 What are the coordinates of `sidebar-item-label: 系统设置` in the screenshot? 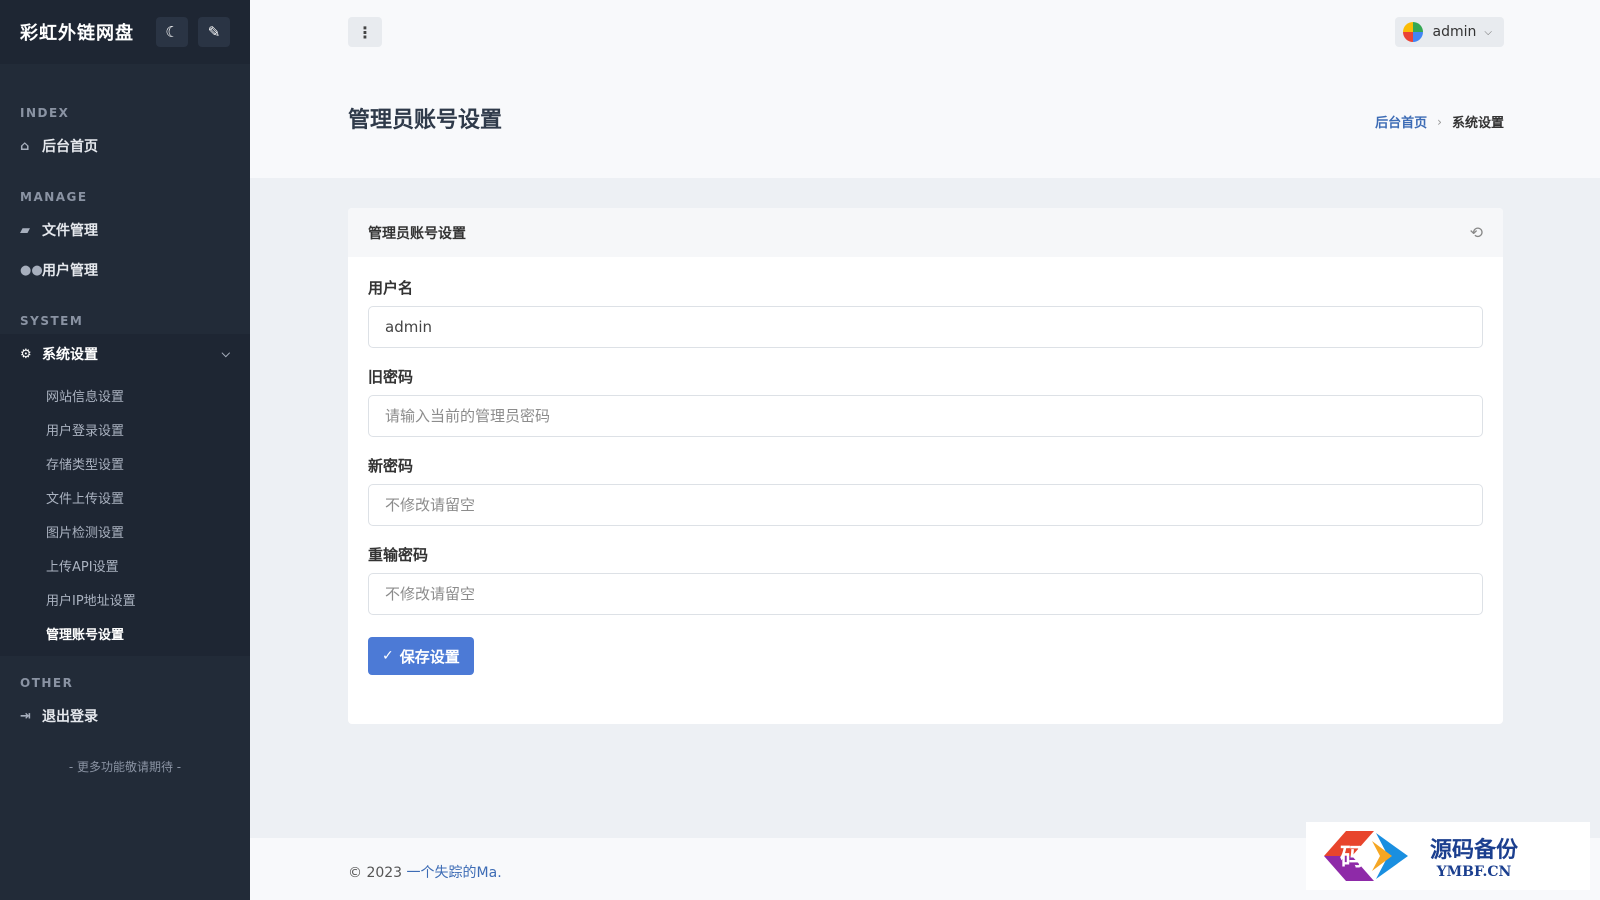 It's located at (70, 355).